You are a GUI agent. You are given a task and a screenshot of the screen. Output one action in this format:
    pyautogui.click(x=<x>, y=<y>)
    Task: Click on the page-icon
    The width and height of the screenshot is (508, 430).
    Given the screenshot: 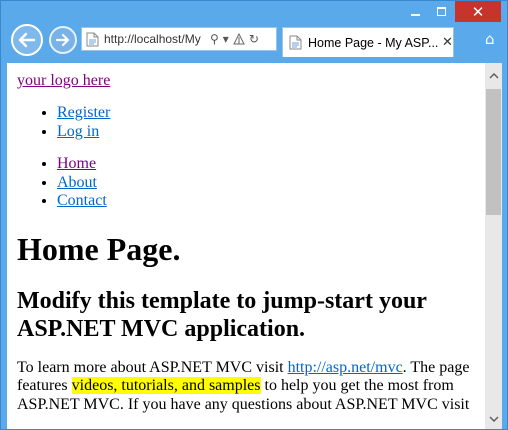 What is the action you would take?
    pyautogui.click(x=92, y=39)
    